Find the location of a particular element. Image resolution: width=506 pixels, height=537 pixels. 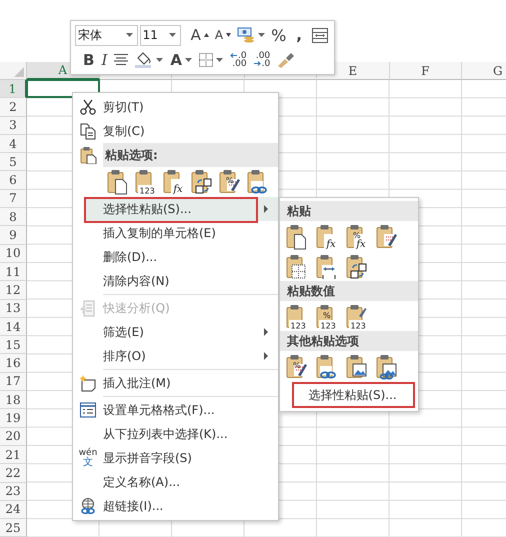

column-header: F is located at coordinates (426, 71).